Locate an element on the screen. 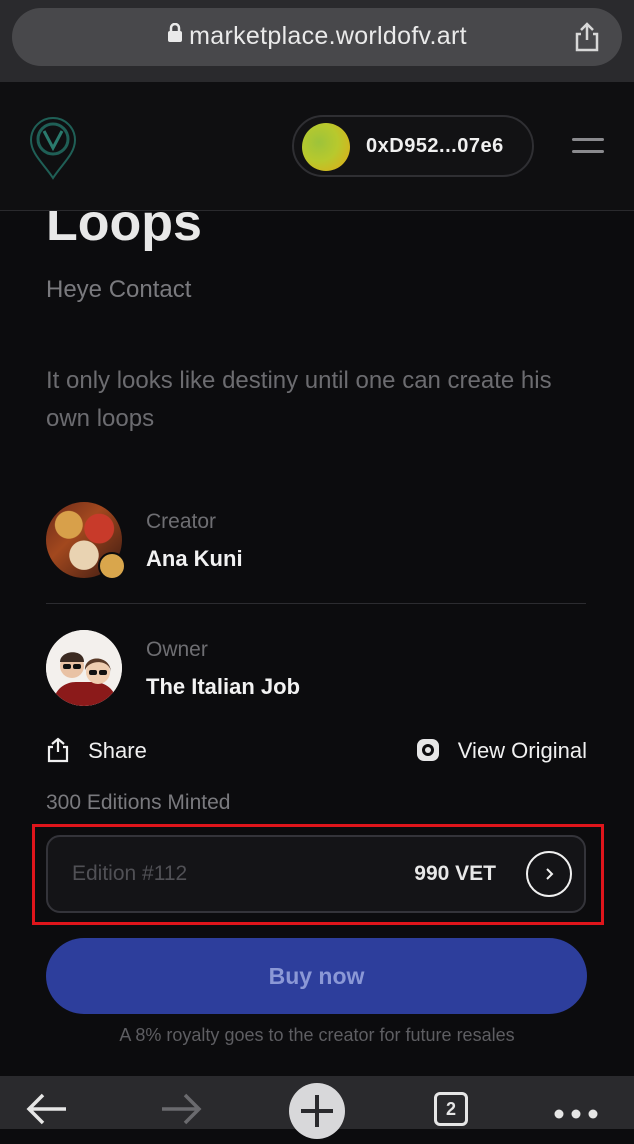 The image size is (634, 1144). browser-url-field: marketplace.worldofv.art is located at coordinates (317, 37).